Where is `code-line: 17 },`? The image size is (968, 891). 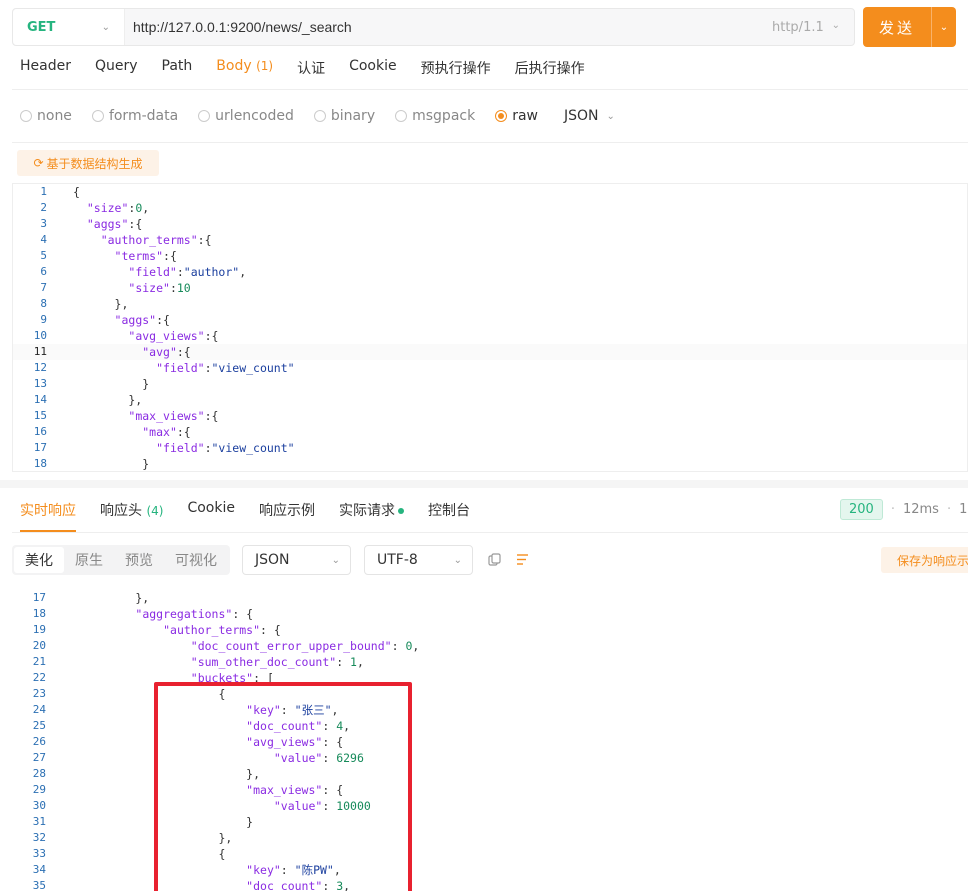
code-line: 17 }, is located at coordinates (490, 598).